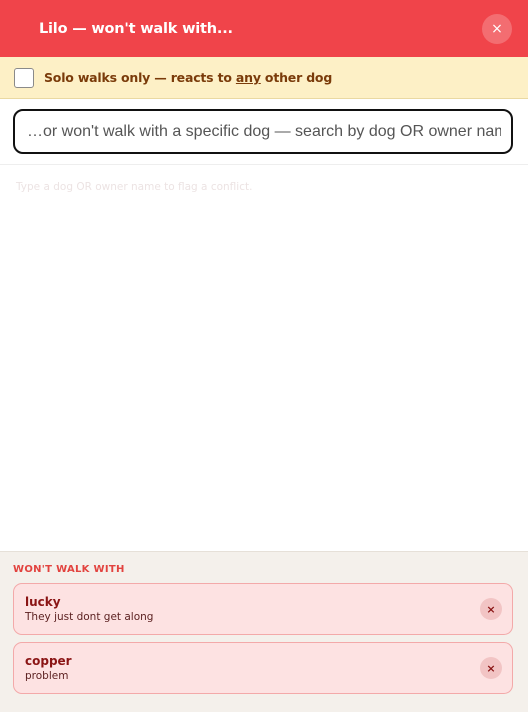 The height and width of the screenshot is (712, 528). Describe the element at coordinates (89, 617) in the screenshot. I see `conflict-reason: They just dont get along` at that location.